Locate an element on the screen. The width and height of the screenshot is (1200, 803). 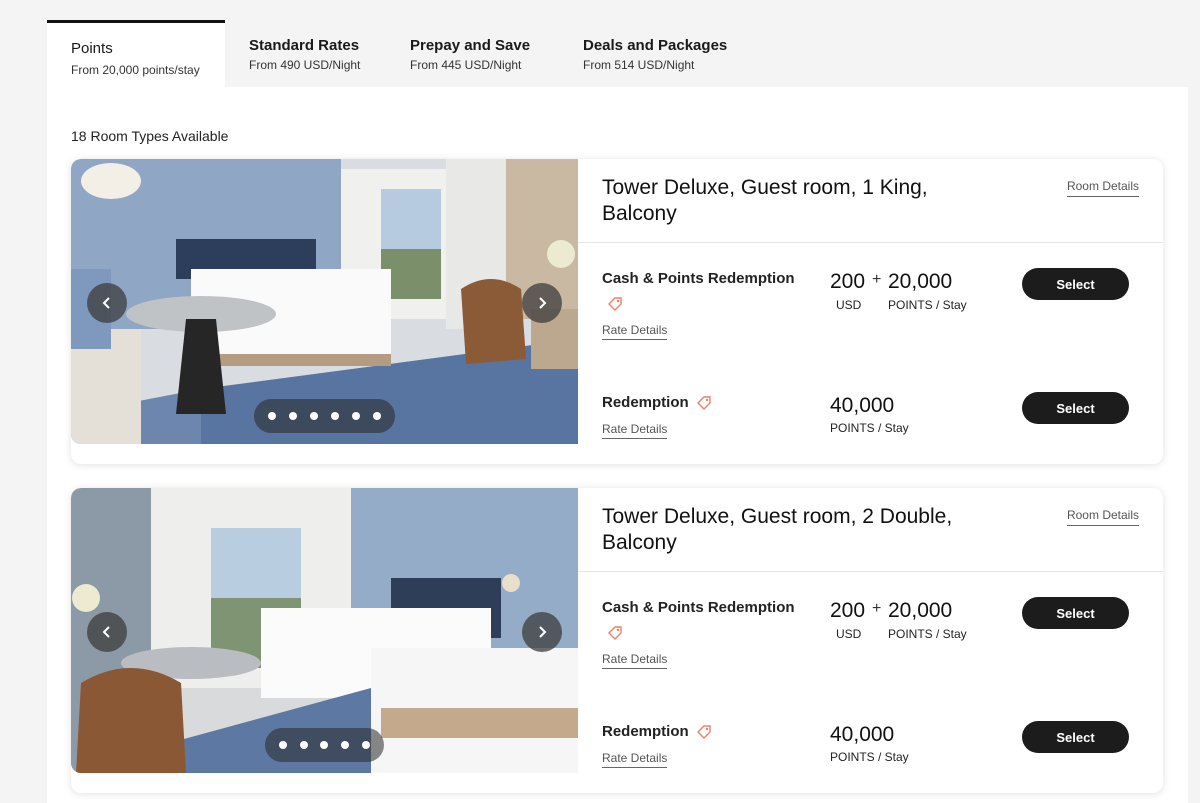
tab-label: Points is located at coordinates (92, 48).